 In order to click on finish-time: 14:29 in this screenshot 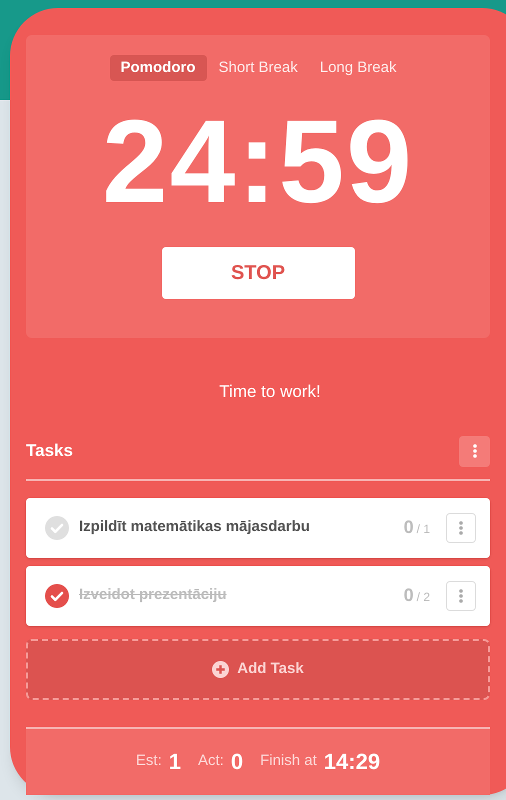, I will do `click(352, 762)`.